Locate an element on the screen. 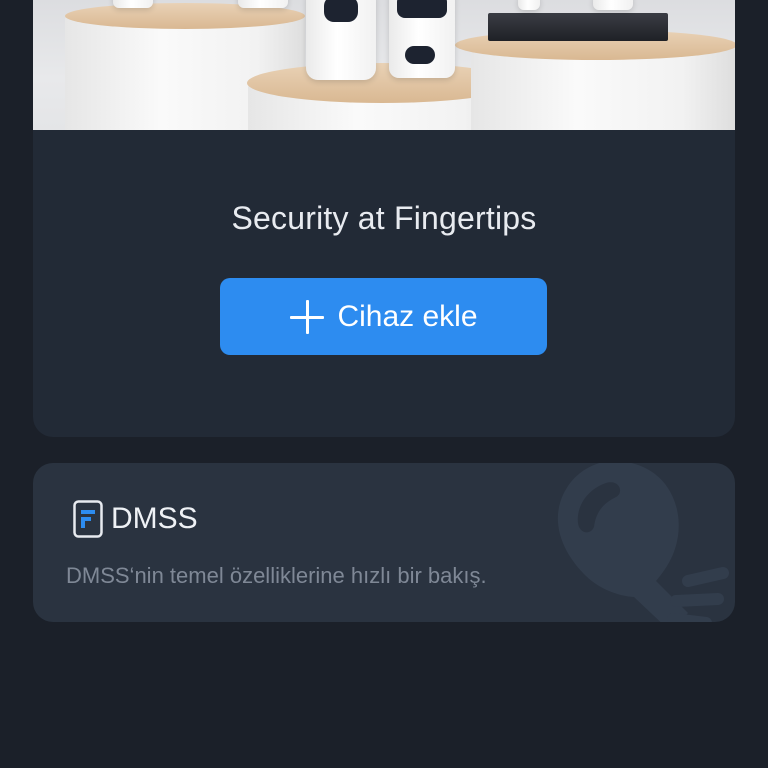 The height and width of the screenshot is (768, 768). add-device-label: Cihaz ekle is located at coordinates (407, 316).